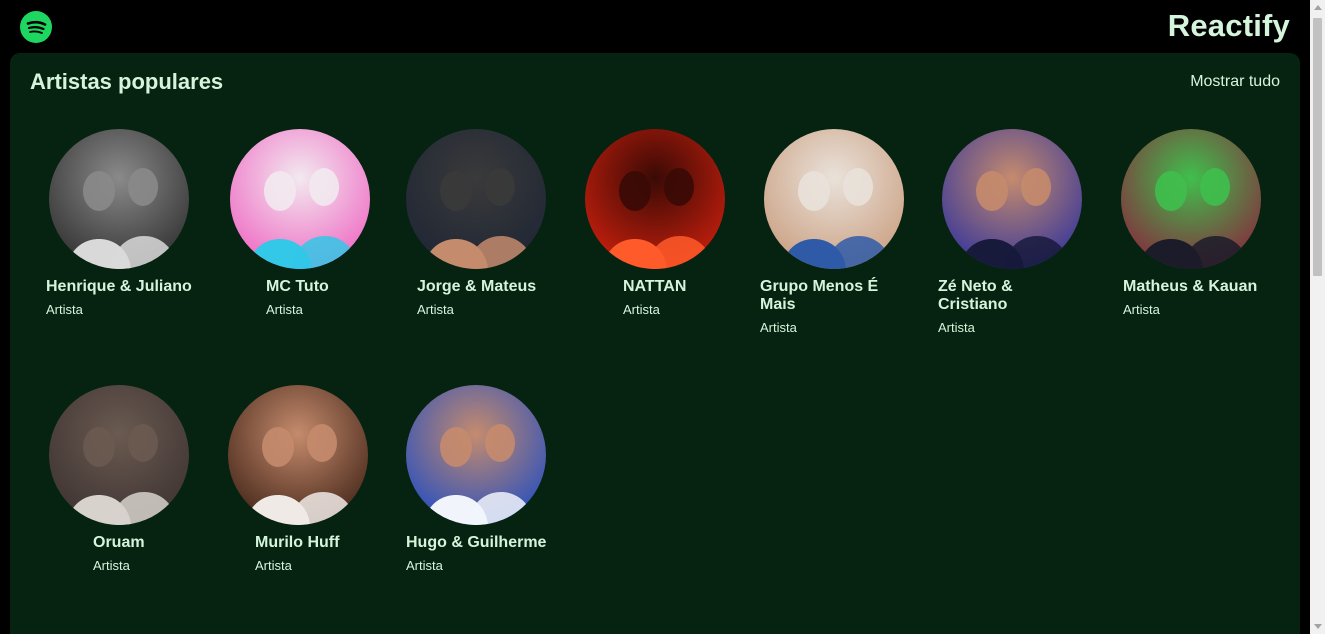 Image resolution: width=1325 pixels, height=634 pixels. I want to click on vertical-scrollbar, so click(1317, 317).